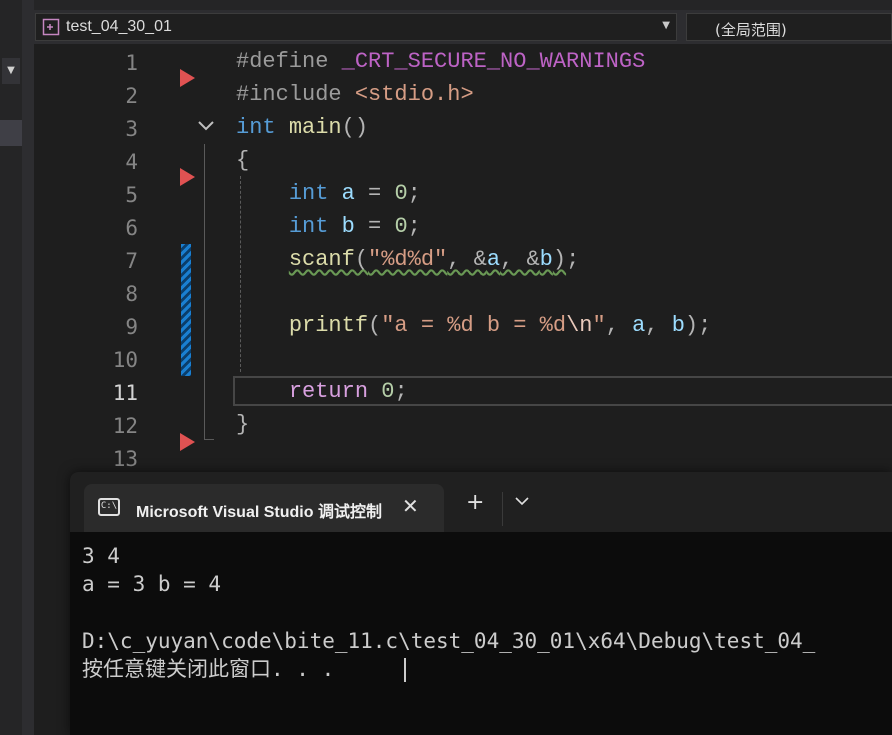 The image size is (892, 735). What do you see at coordinates (207, 126) in the screenshot?
I see `collapse-chevron-icon` at bounding box center [207, 126].